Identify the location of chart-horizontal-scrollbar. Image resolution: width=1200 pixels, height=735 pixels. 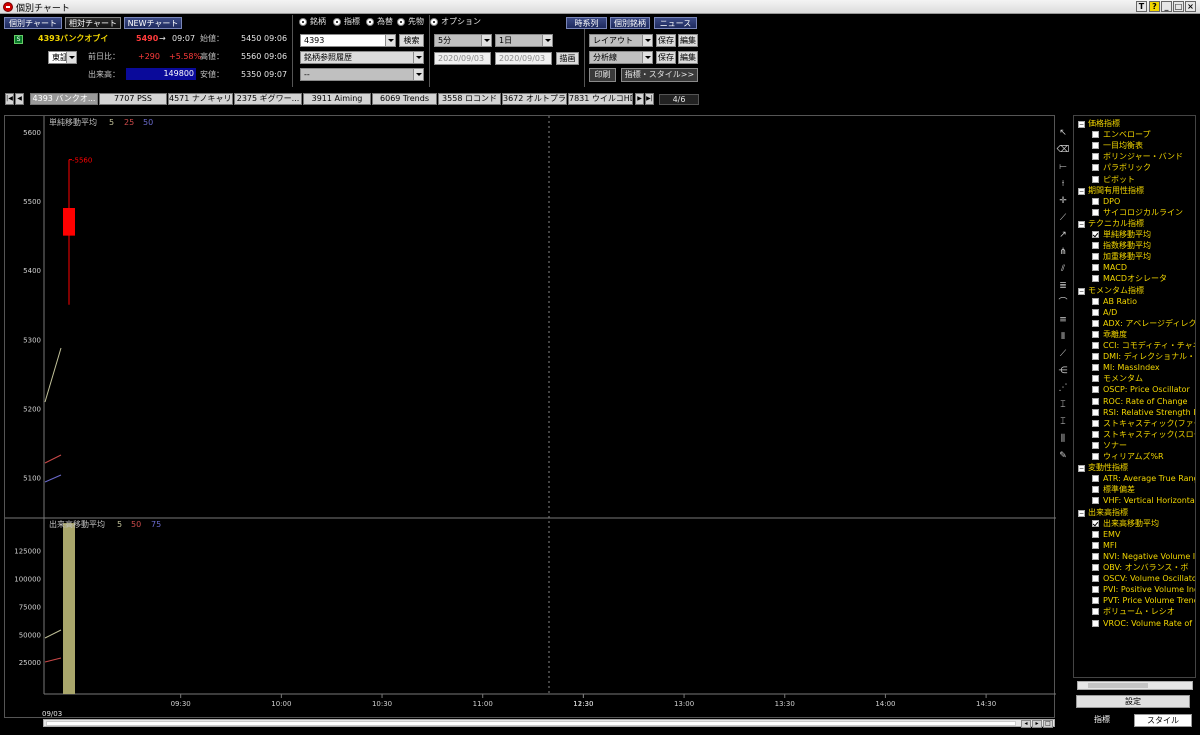
(549, 723).